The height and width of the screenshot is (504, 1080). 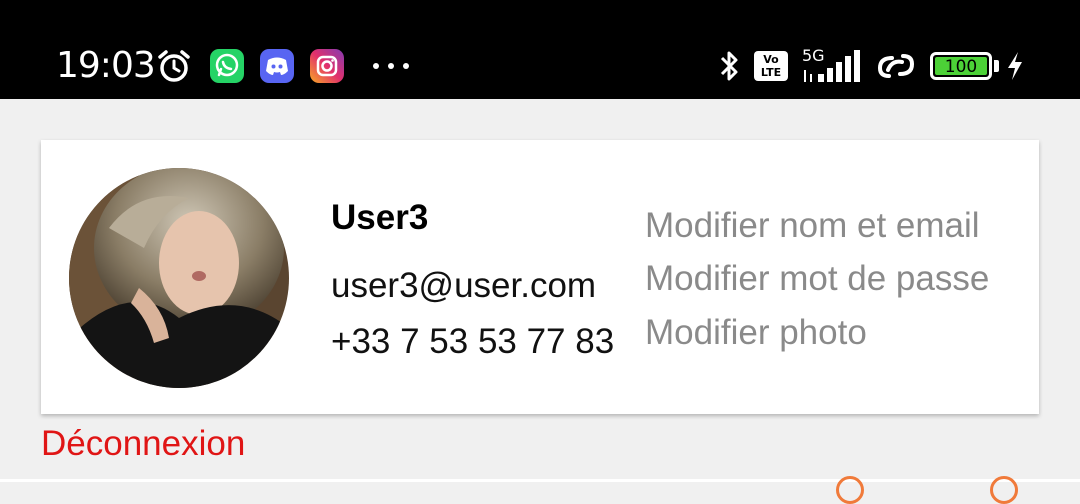 I want to click on volte-icon: Vo LTE, so click(x=771, y=66).